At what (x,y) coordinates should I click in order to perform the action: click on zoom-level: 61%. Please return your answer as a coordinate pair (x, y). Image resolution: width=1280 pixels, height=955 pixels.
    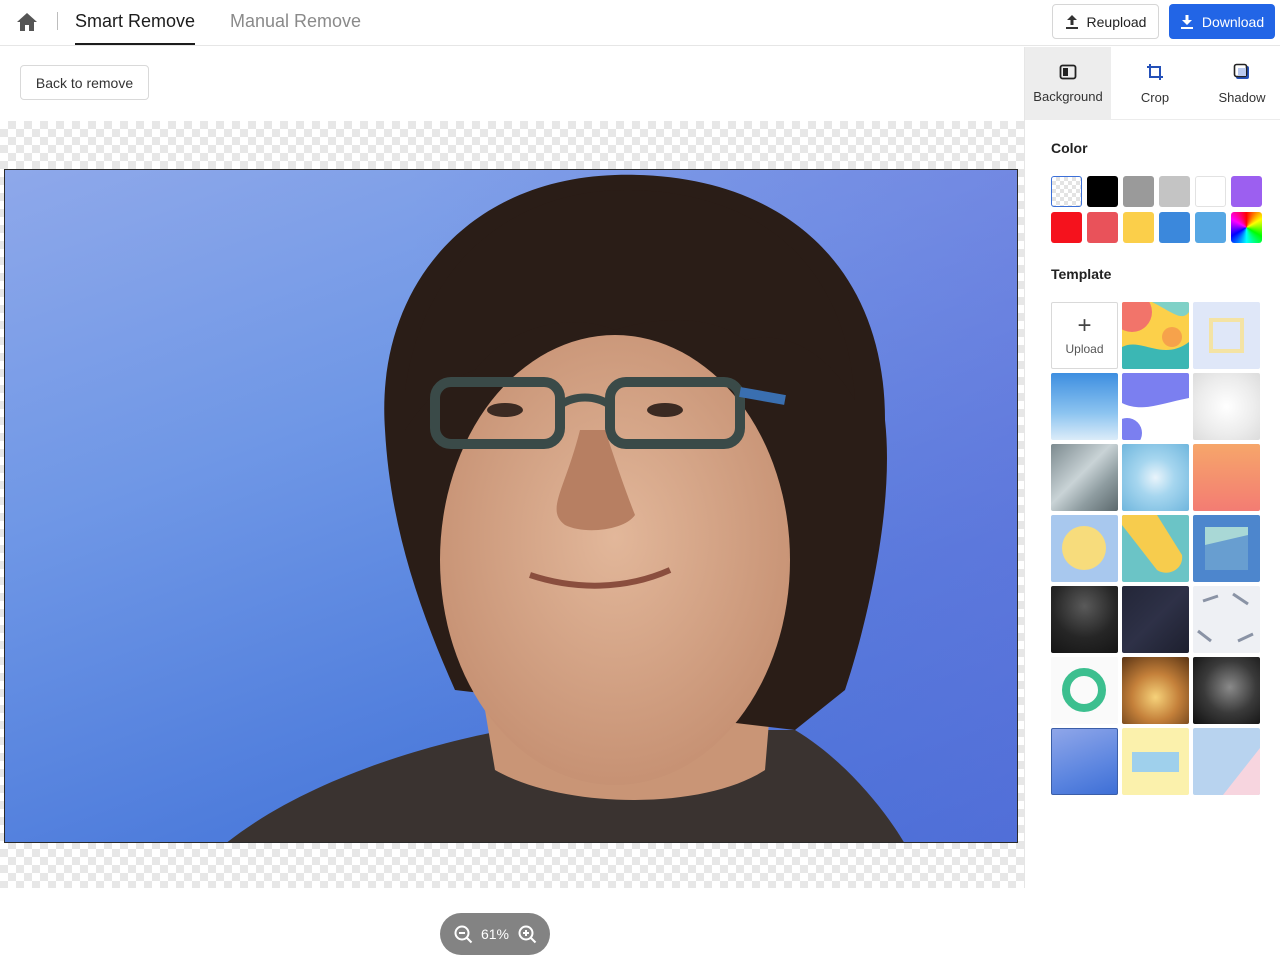
    Looking at the image, I should click on (495, 934).